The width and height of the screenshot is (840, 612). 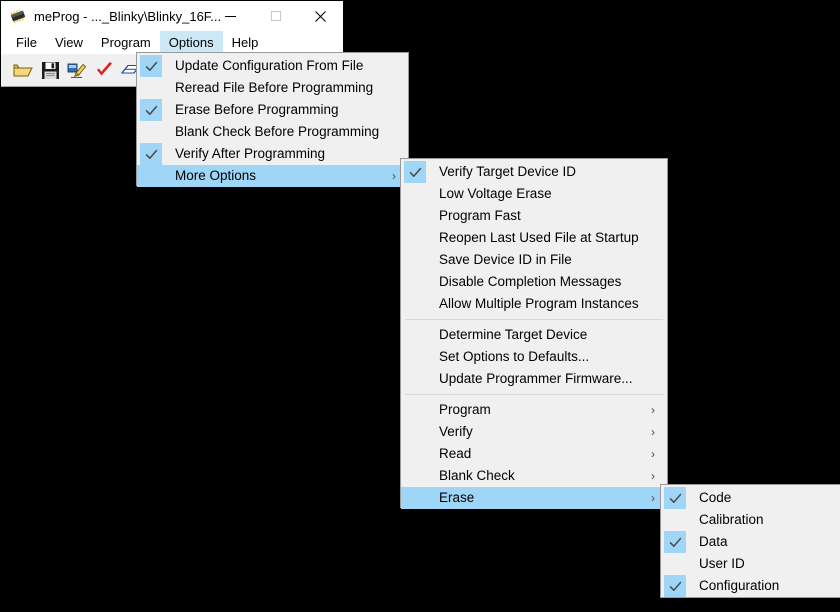 I want to click on menu-item-label: Blank Check, so click(x=477, y=475).